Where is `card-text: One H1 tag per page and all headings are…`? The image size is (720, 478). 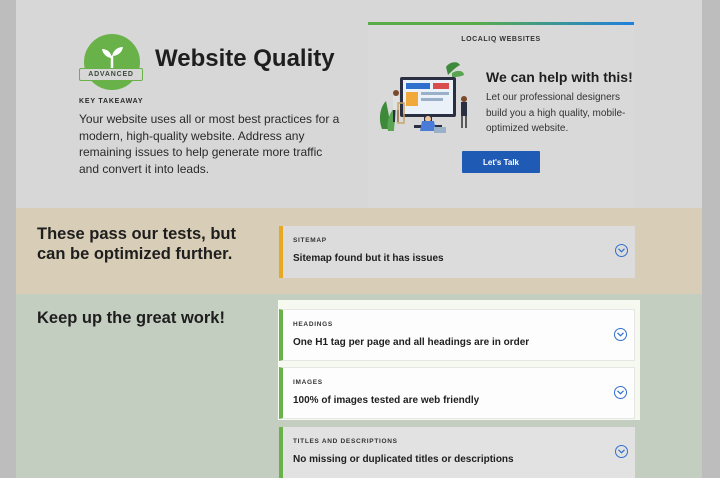 card-text: One H1 tag per page and all headings are… is located at coordinates (411, 342).